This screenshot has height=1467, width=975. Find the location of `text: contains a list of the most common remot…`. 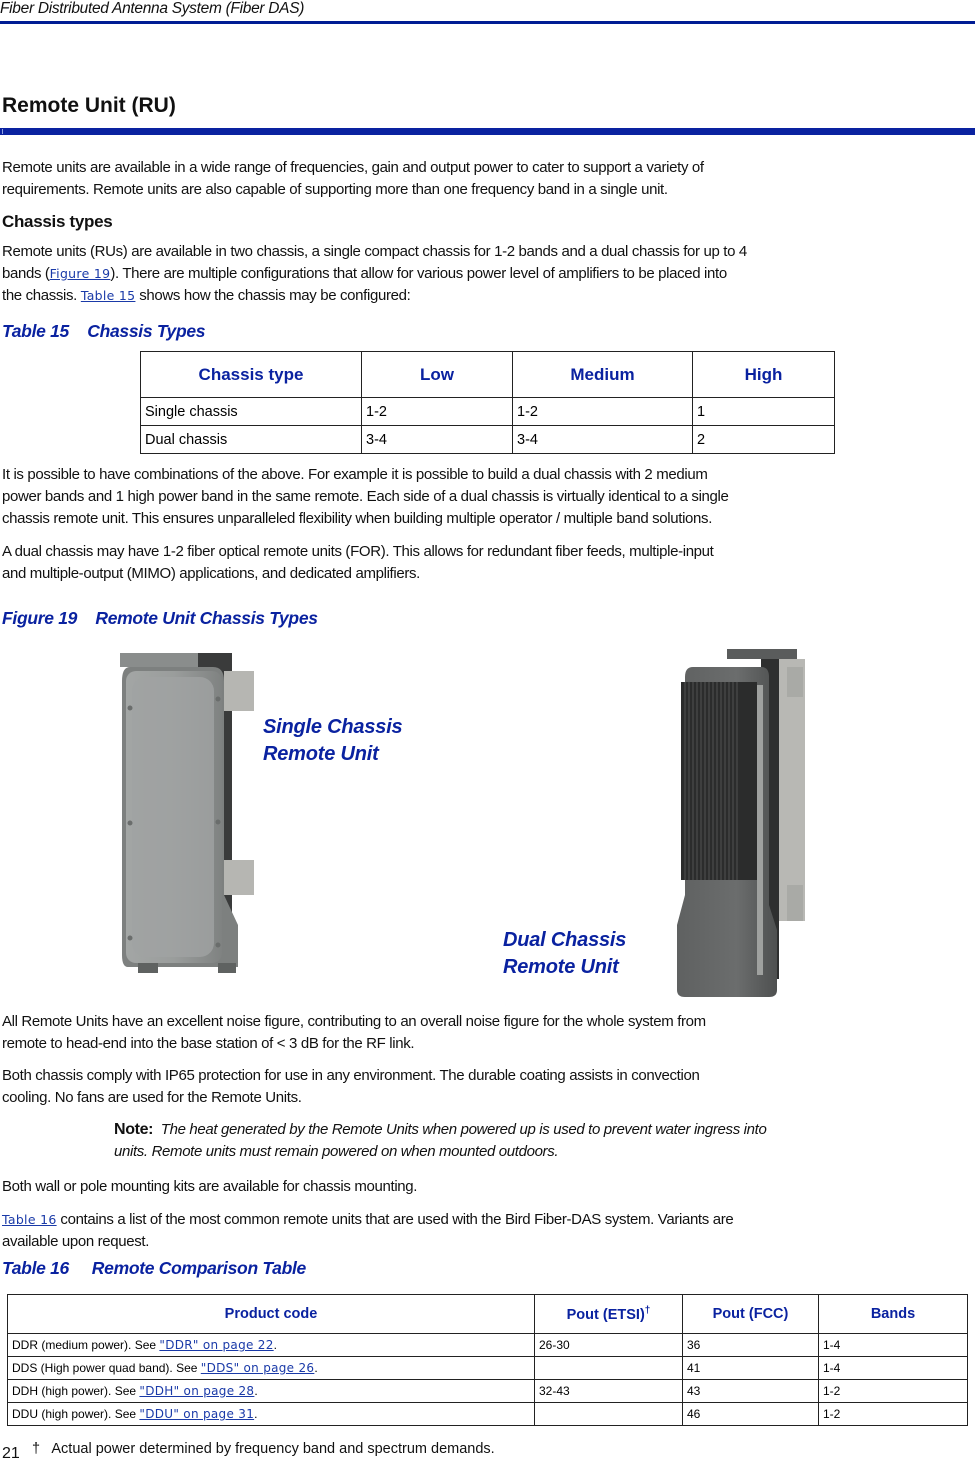

text: contains a list of the most common remot… is located at coordinates (395, 1219).